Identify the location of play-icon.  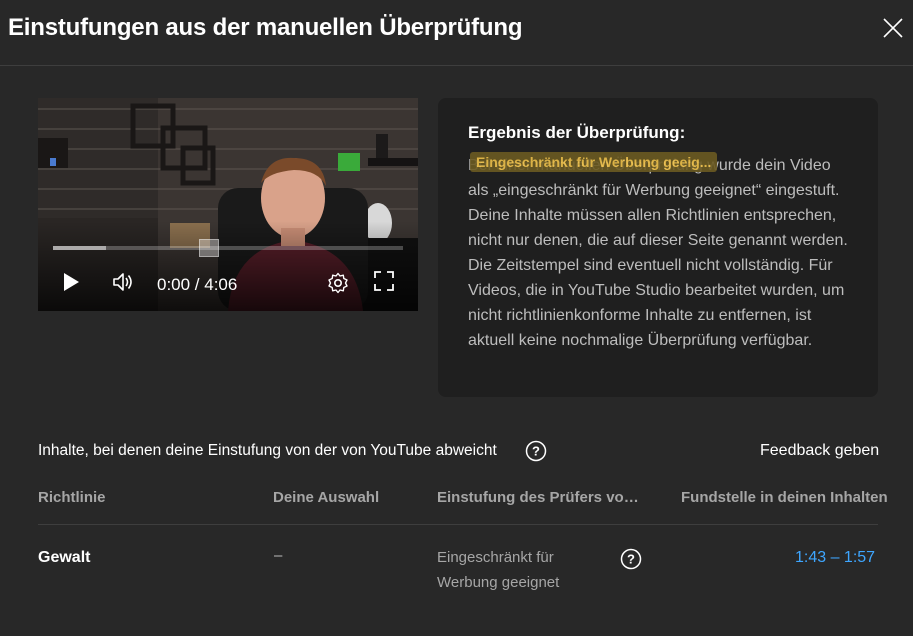
(71, 282).